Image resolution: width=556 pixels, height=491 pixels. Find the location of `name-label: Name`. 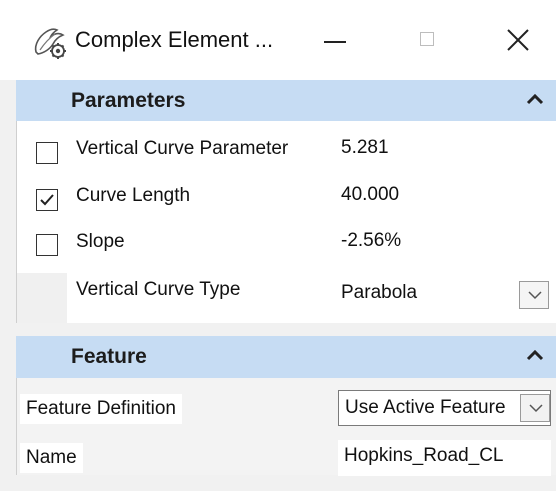

name-label: Name is located at coordinates (51, 458).